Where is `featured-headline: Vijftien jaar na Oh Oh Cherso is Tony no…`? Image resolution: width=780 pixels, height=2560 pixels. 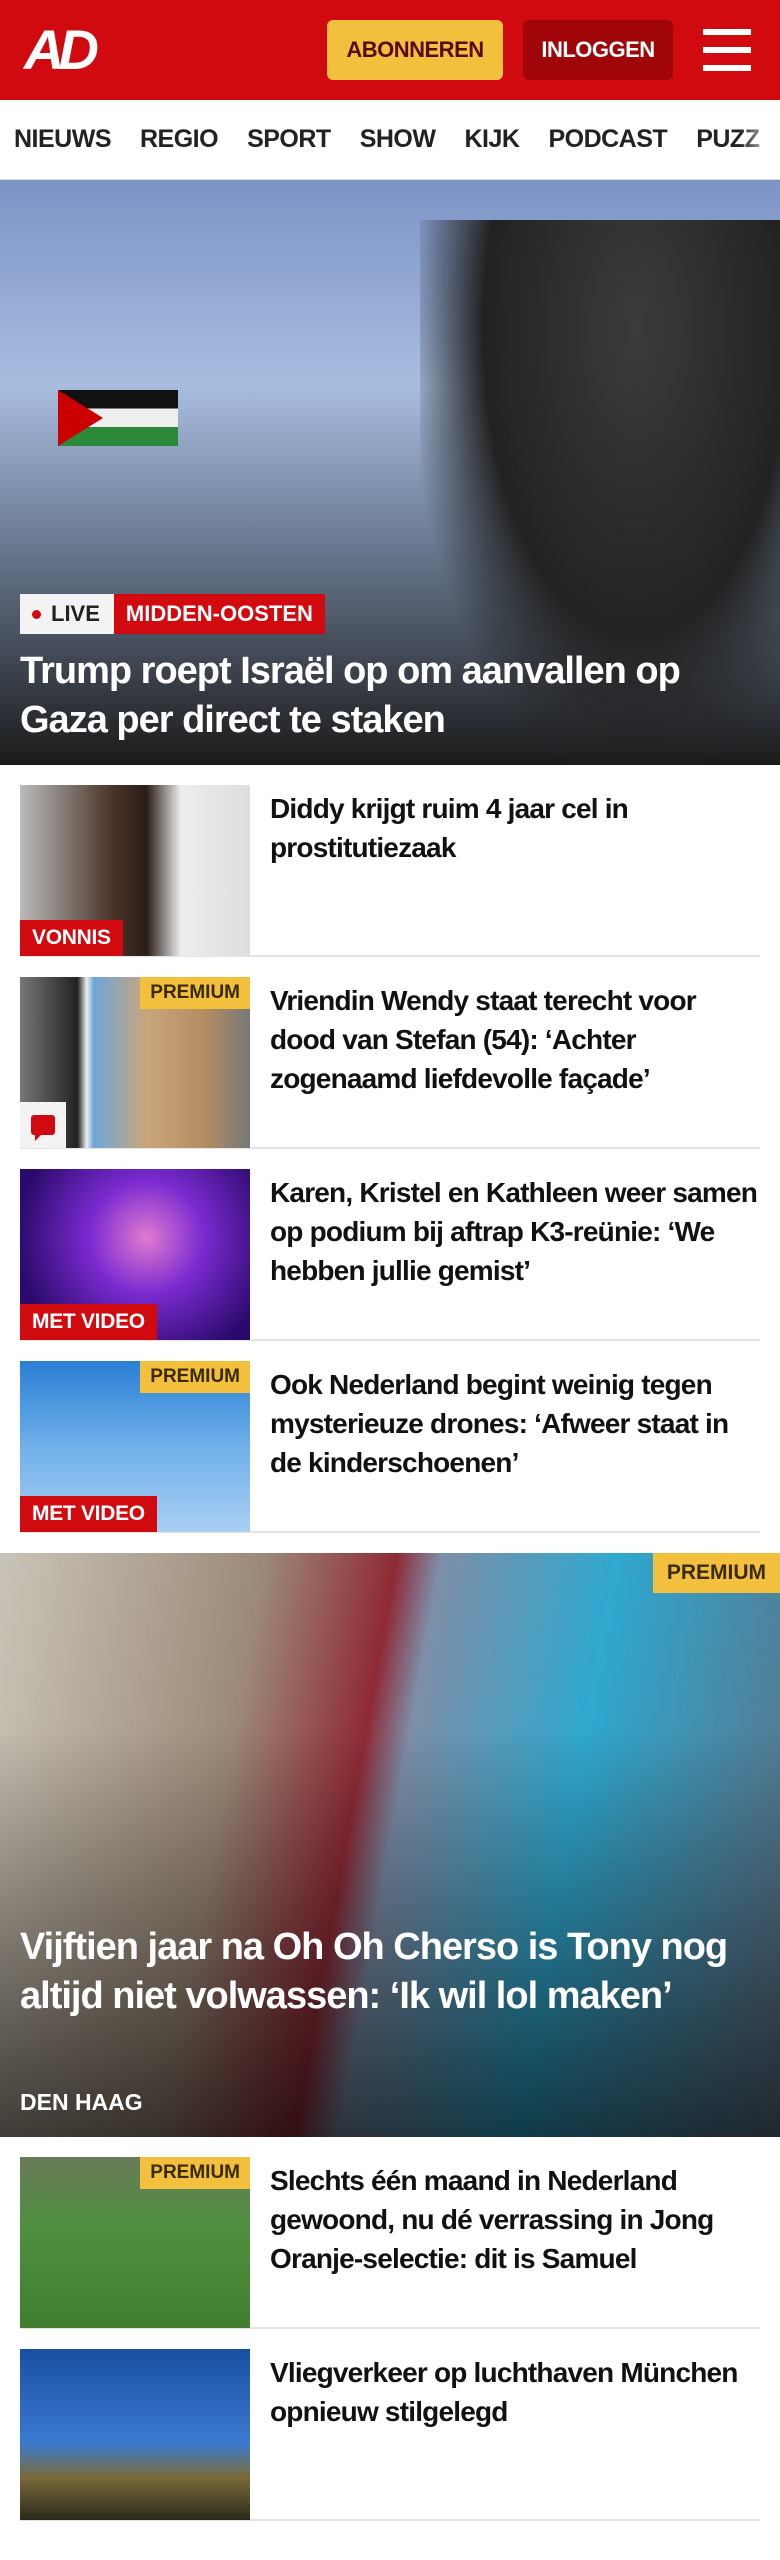
featured-headline: Vijftien jaar na Oh Oh Cherso is Tony no… is located at coordinates (390, 1972).